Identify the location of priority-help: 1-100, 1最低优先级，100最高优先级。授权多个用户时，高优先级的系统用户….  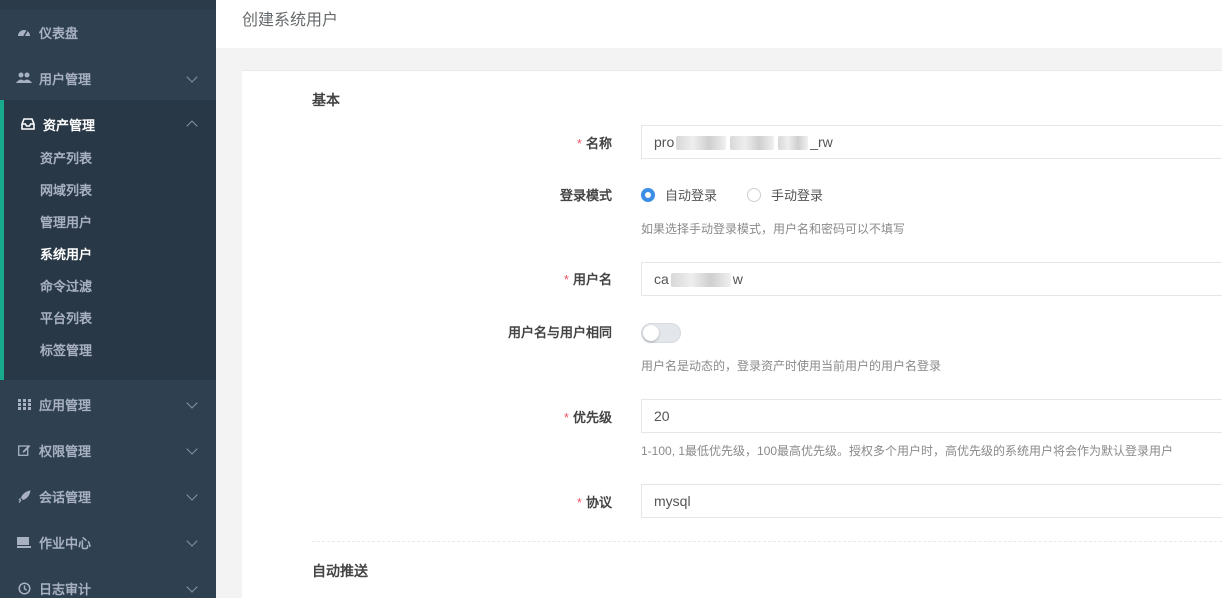
(907, 451).